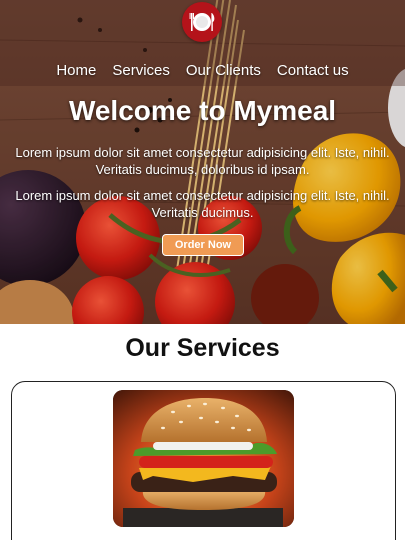 The image size is (405, 540). Describe the element at coordinates (202, 348) in the screenshot. I see `services-title: Our Services` at that location.